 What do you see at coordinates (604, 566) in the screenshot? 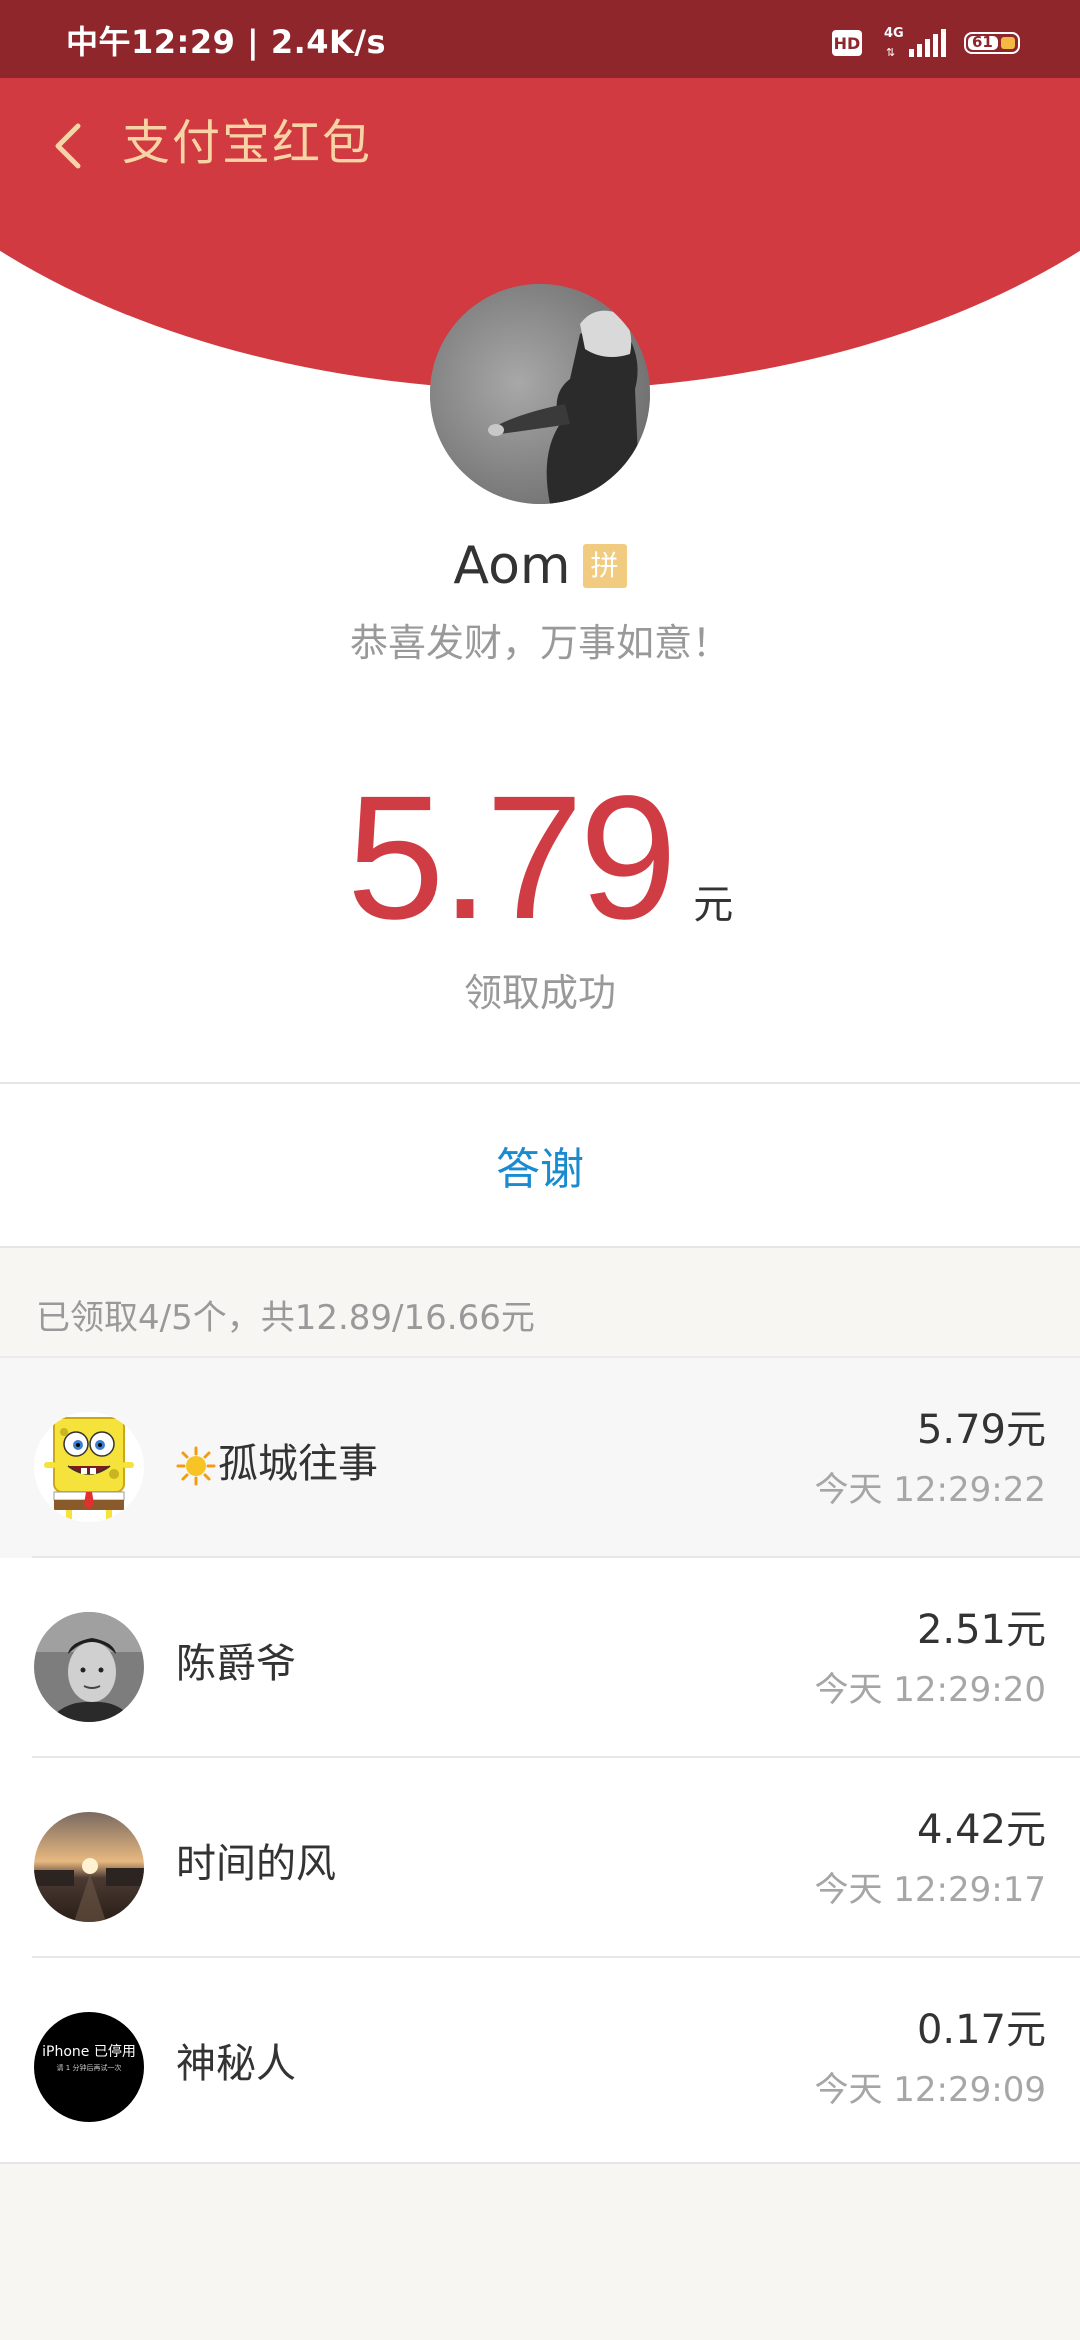
I see `group-packet-badge: 拼` at bounding box center [604, 566].